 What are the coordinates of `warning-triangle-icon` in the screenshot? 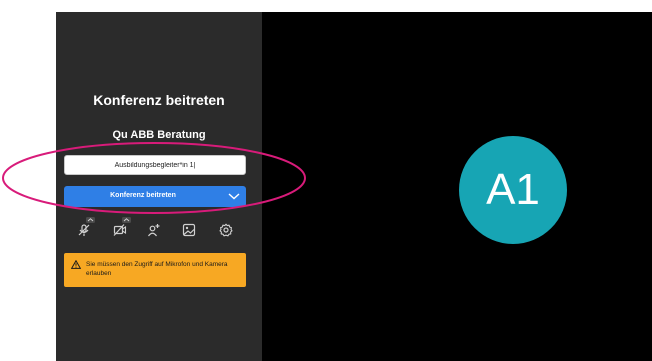 It's located at (76, 264).